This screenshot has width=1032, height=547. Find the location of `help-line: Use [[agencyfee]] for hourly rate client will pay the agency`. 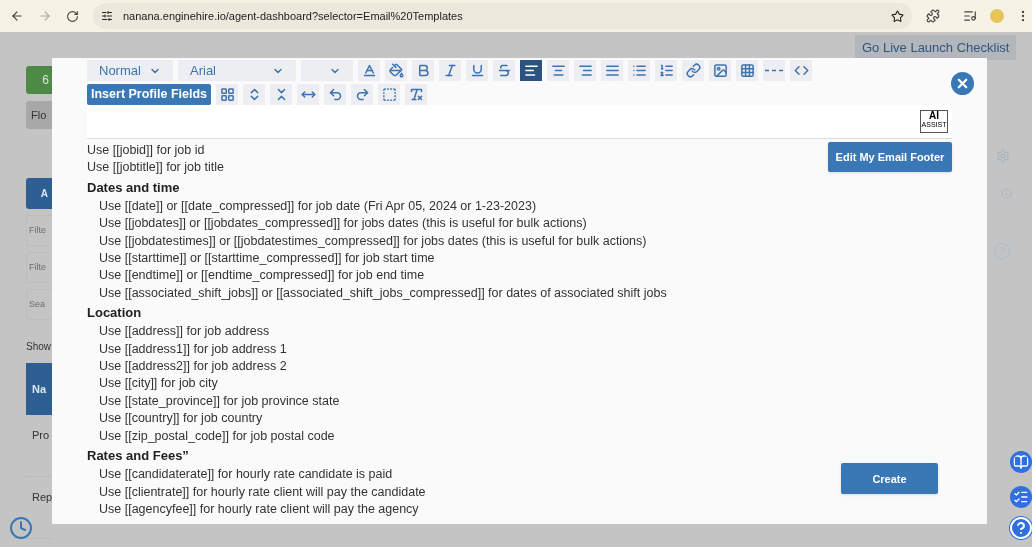

help-line: Use [[agencyfee]] for hourly rate client will pay the agency is located at coordinates (259, 509).